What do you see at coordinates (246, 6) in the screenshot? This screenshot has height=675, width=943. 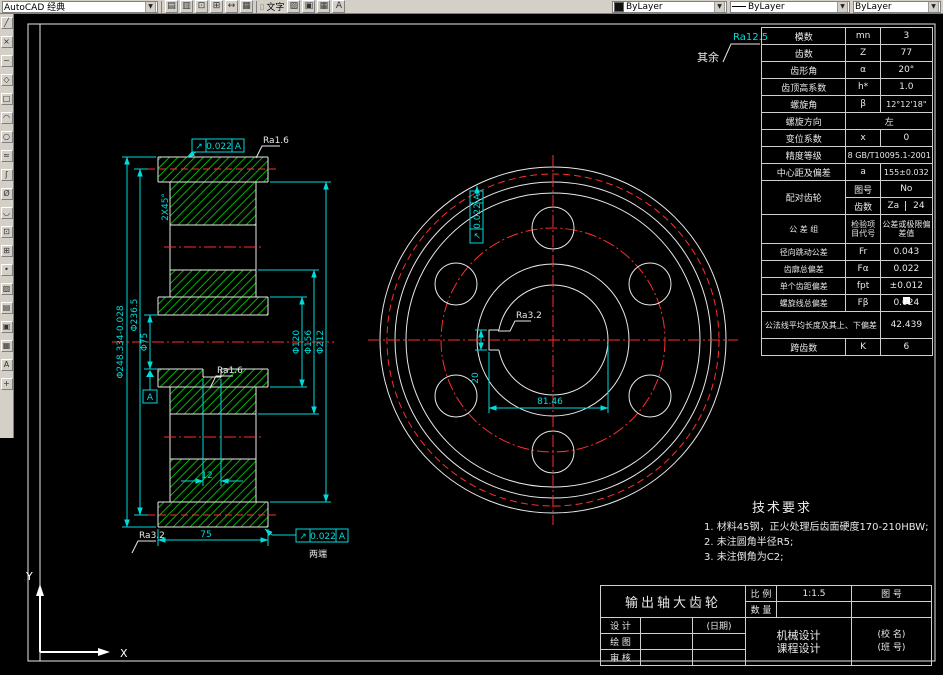 I see `table-style-tool-button: ▦` at bounding box center [246, 6].